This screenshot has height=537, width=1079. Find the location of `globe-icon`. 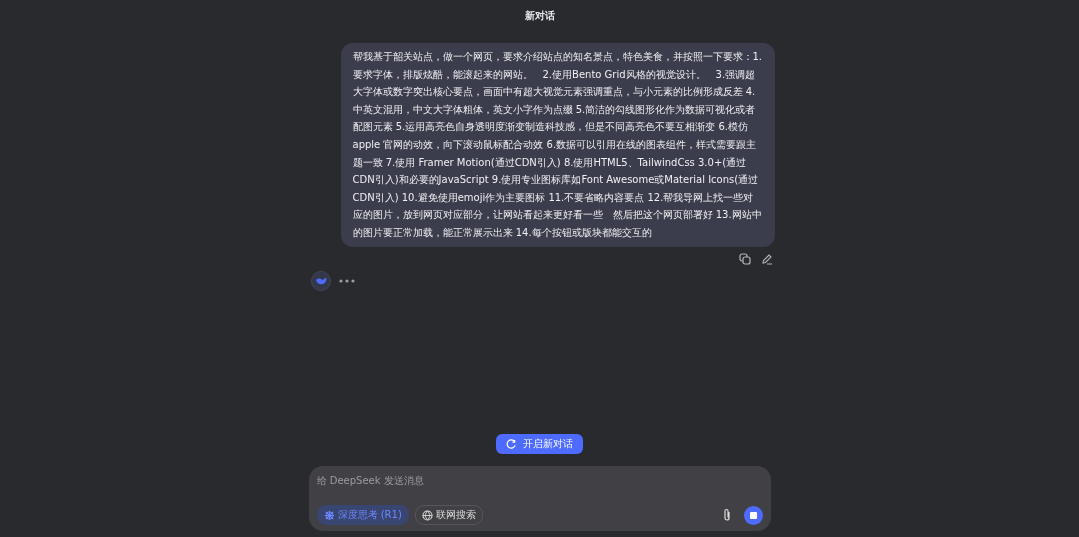

globe-icon is located at coordinates (427, 515).